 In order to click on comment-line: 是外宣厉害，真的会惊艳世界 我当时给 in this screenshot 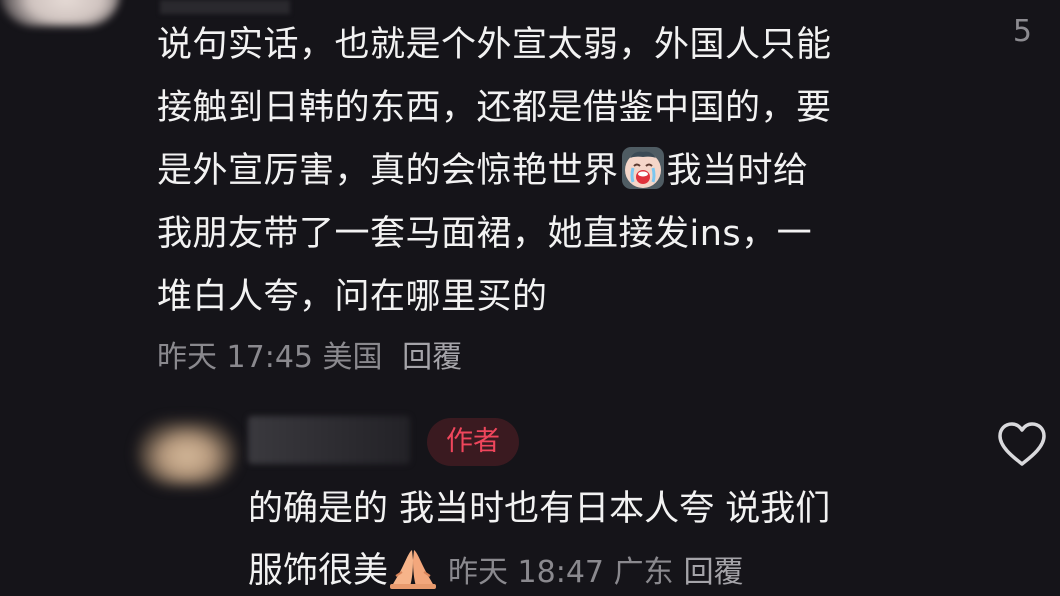, I will do `click(557, 171)`.